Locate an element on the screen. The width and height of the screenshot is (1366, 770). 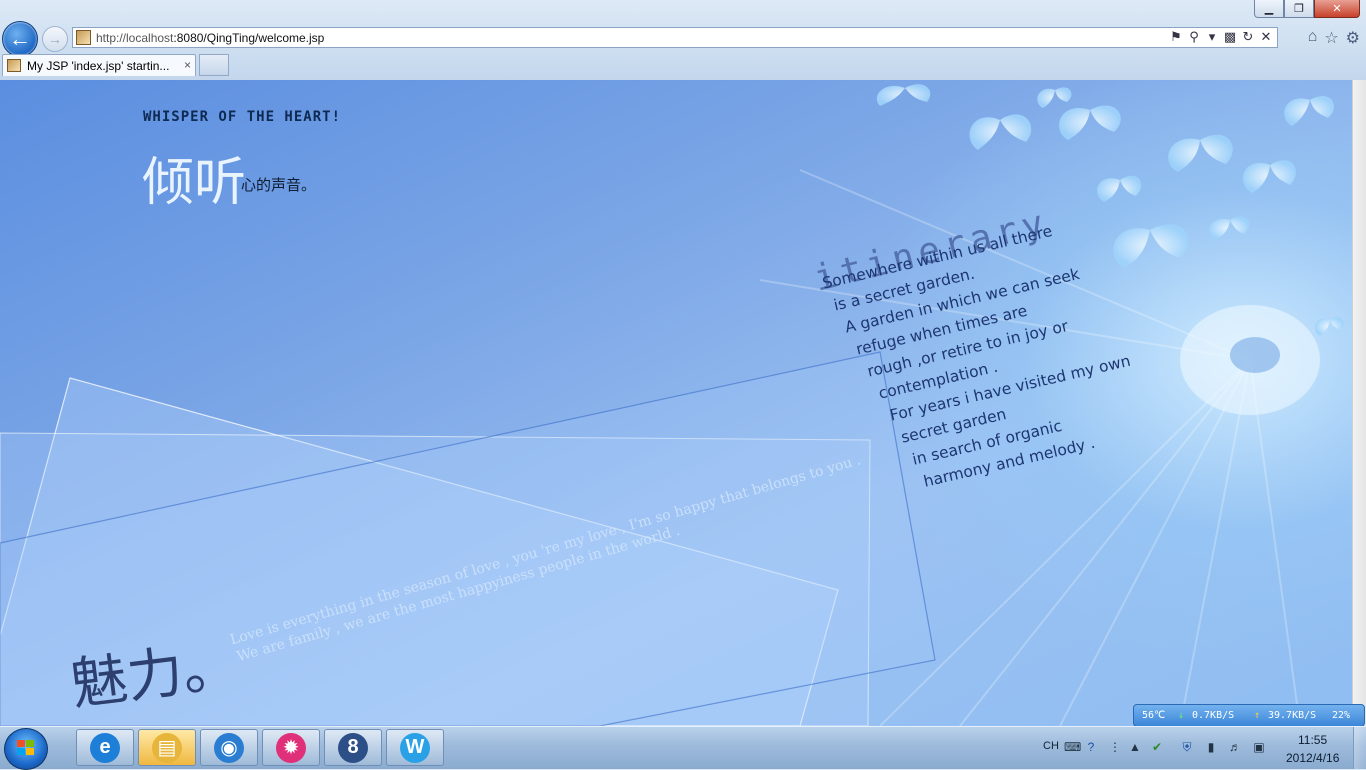
volume-icon: ♬ is located at coordinates (1235, 747).